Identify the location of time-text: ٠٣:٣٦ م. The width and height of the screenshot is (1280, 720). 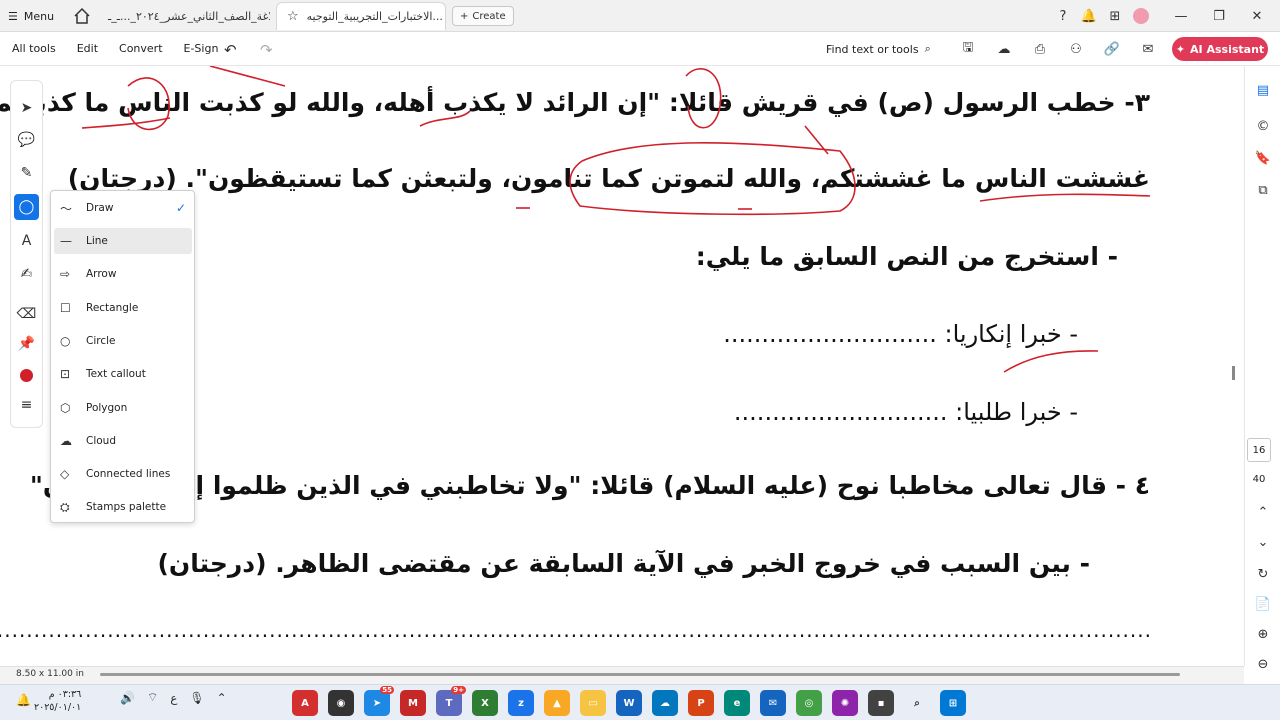
(65, 694).